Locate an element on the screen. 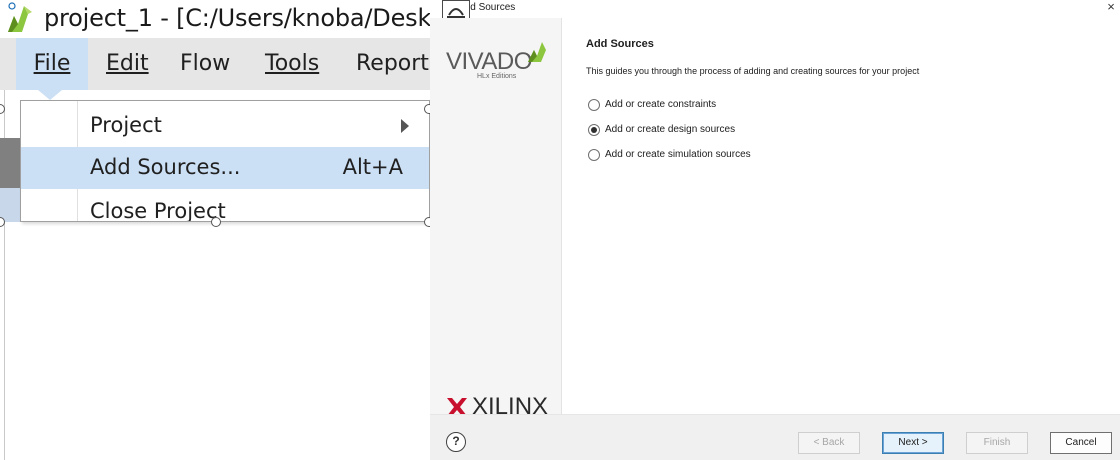 This screenshot has width=1120, height=460. close-icon: × is located at coordinates (1111, 8).